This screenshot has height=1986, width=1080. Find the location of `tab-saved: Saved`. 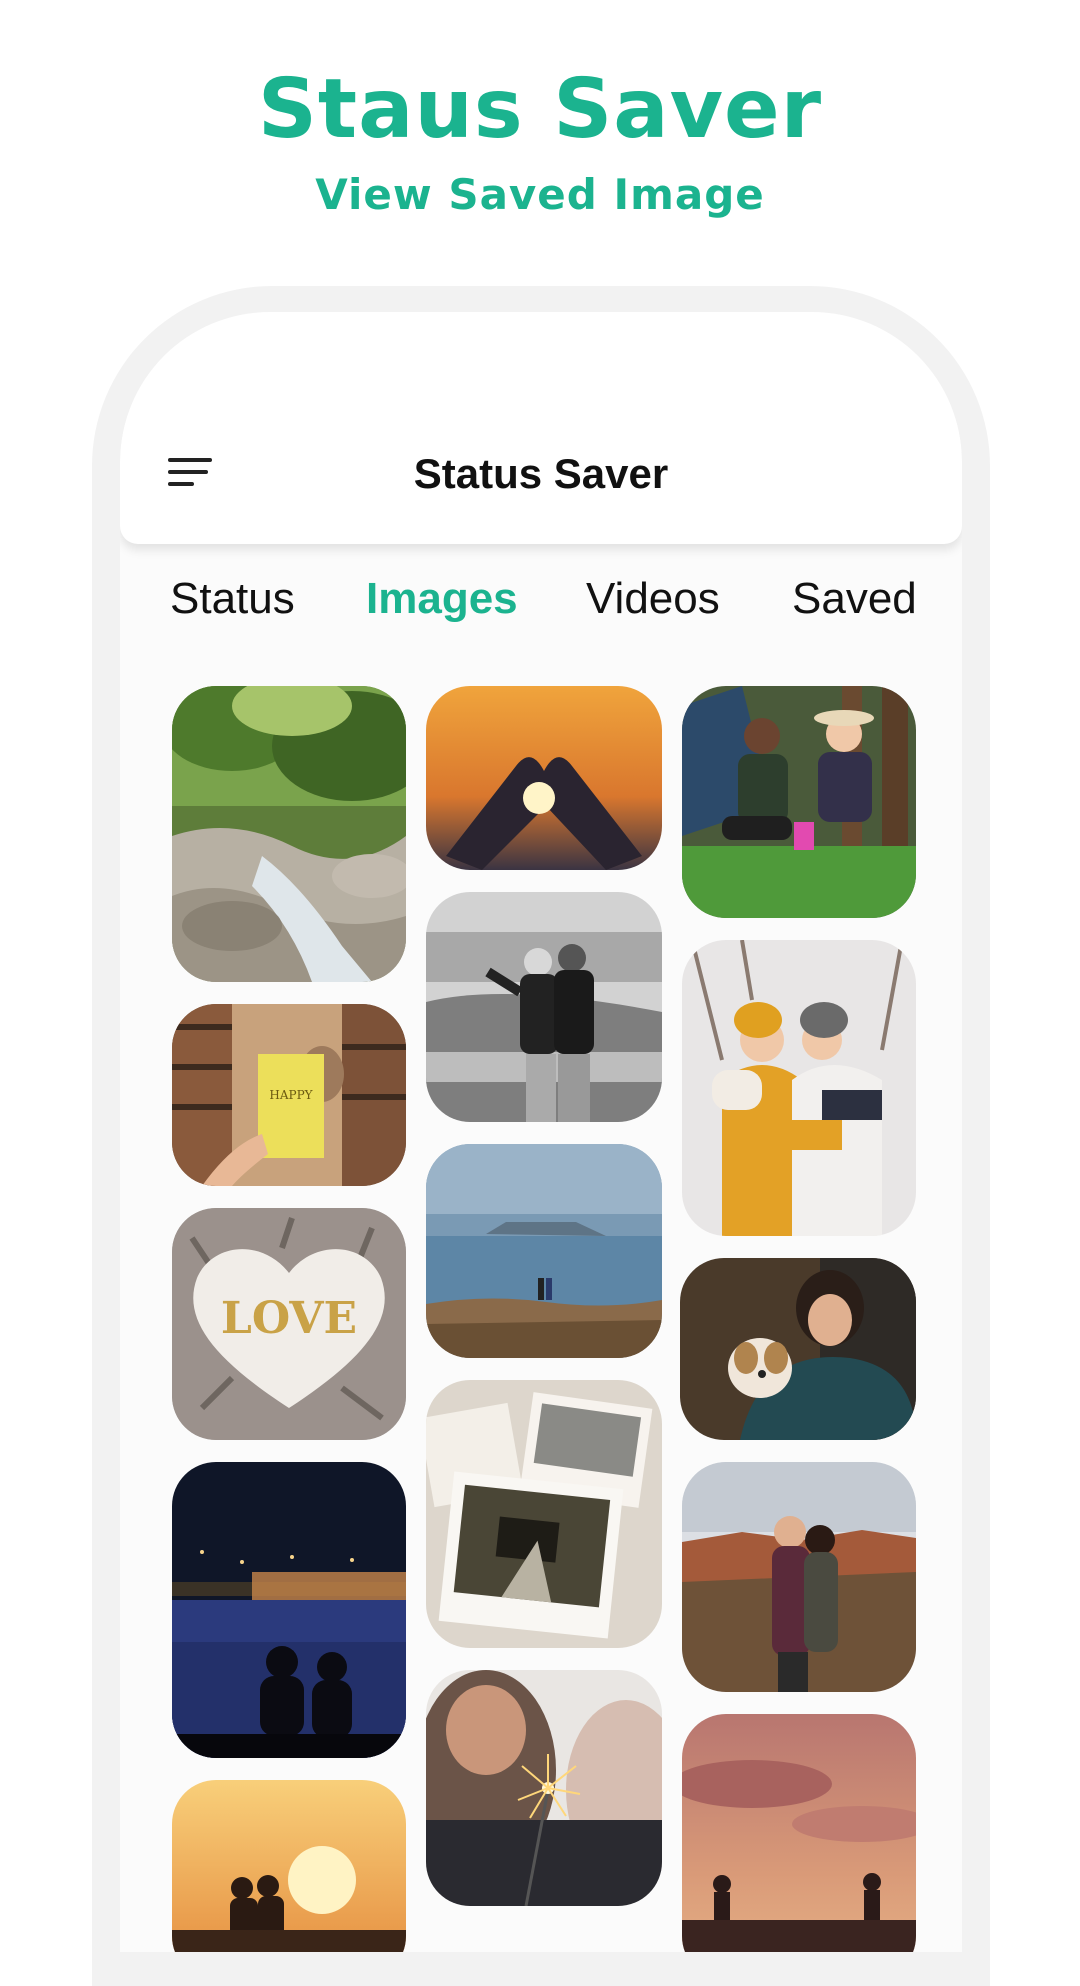

tab-saved: Saved is located at coordinates (854, 599).